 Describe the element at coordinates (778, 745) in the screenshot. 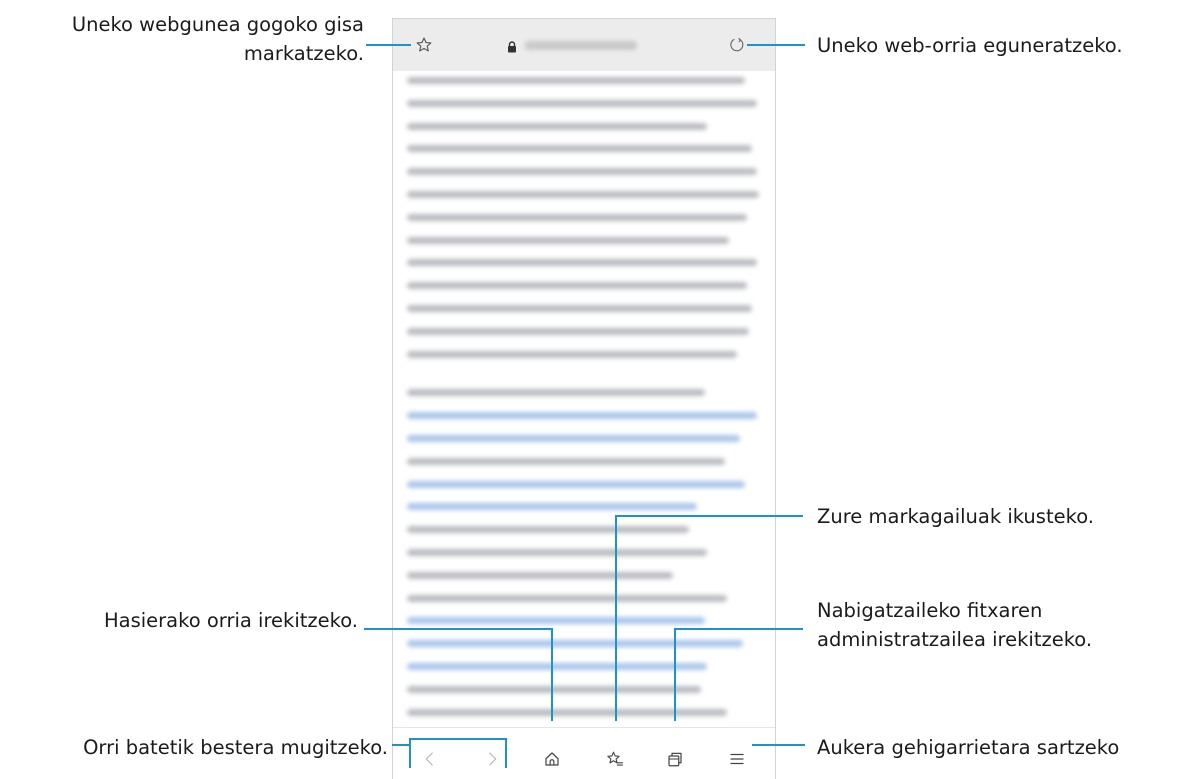

I see `callout-line-menu` at that location.